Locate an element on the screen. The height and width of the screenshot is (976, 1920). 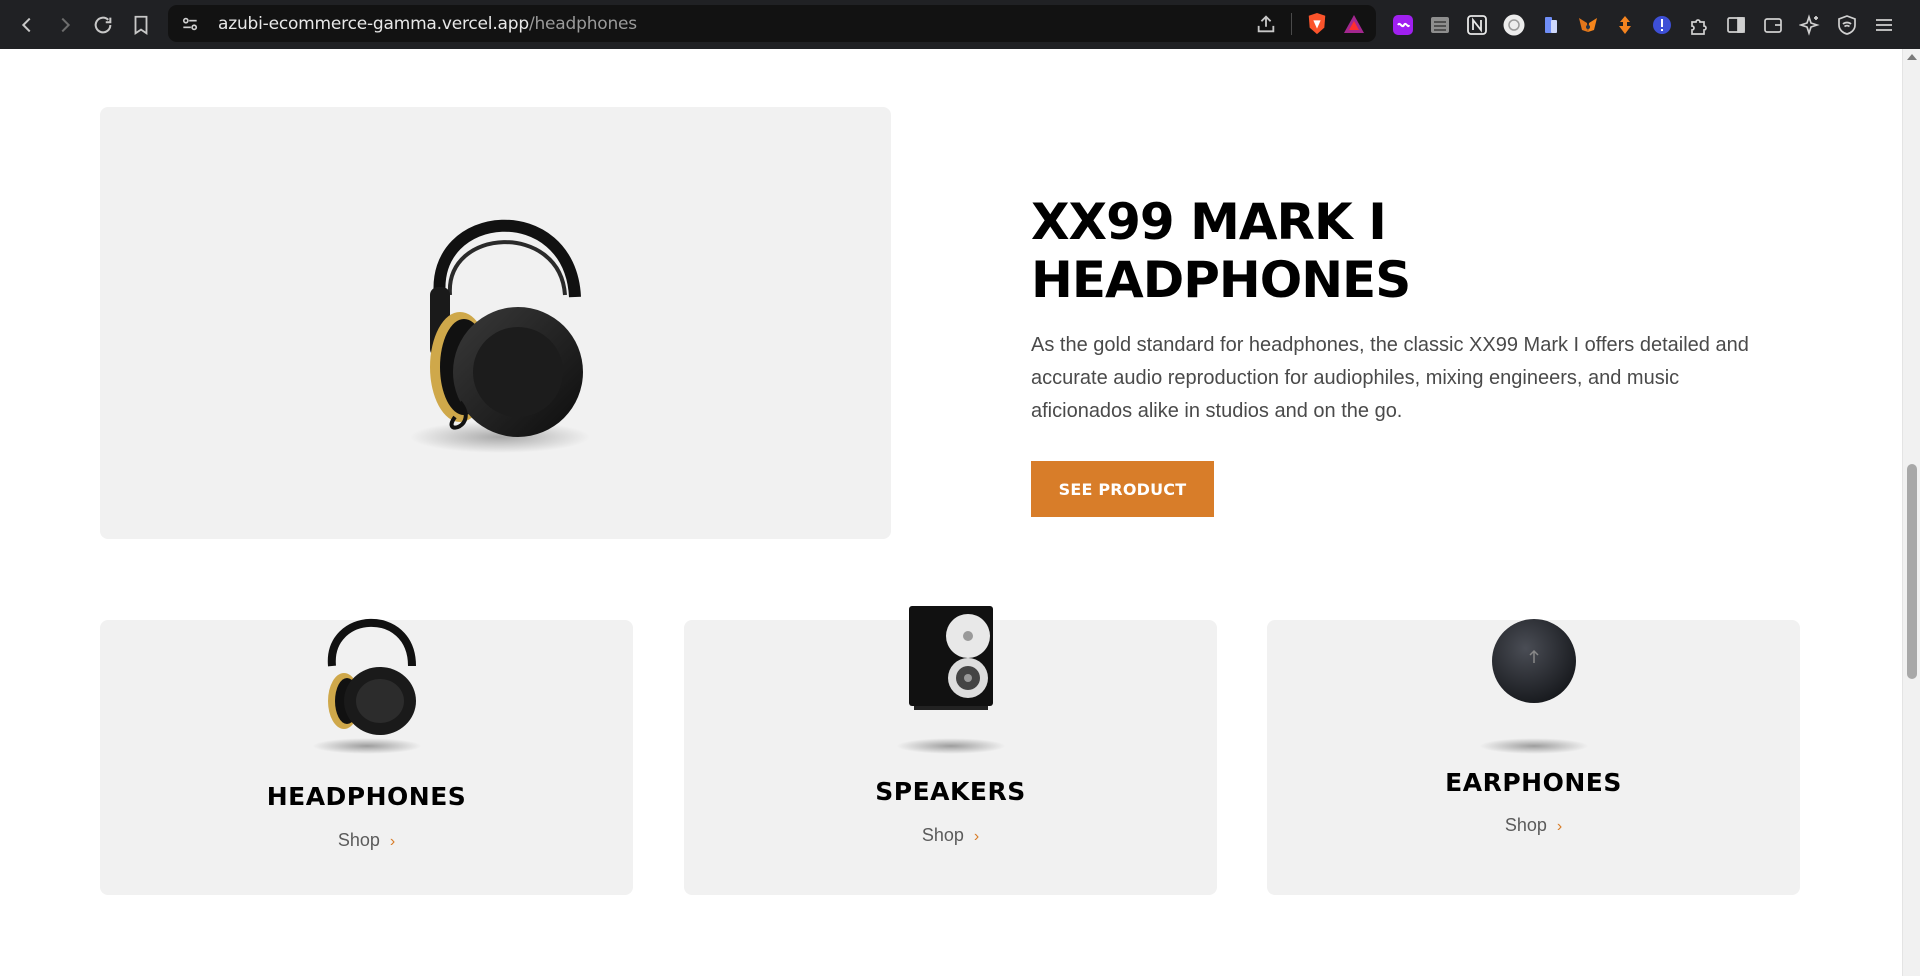
extension-orange-icon is located at coordinates (1625, 25).